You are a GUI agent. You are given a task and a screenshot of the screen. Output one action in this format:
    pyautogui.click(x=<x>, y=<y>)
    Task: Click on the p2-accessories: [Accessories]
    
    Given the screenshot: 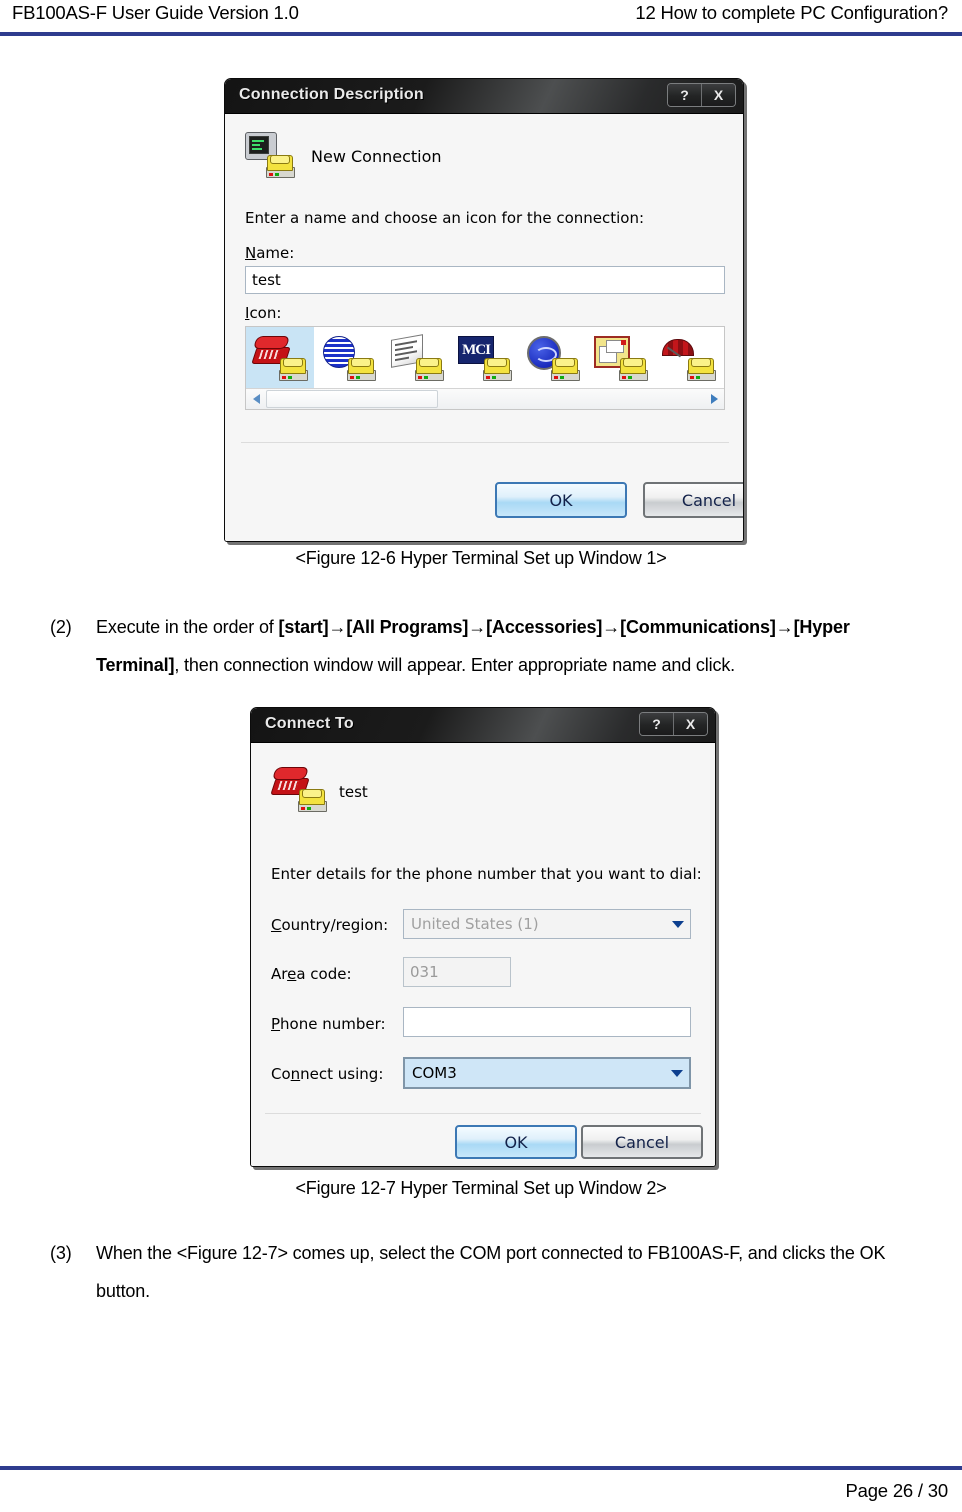 What is the action you would take?
    pyautogui.click(x=544, y=627)
    